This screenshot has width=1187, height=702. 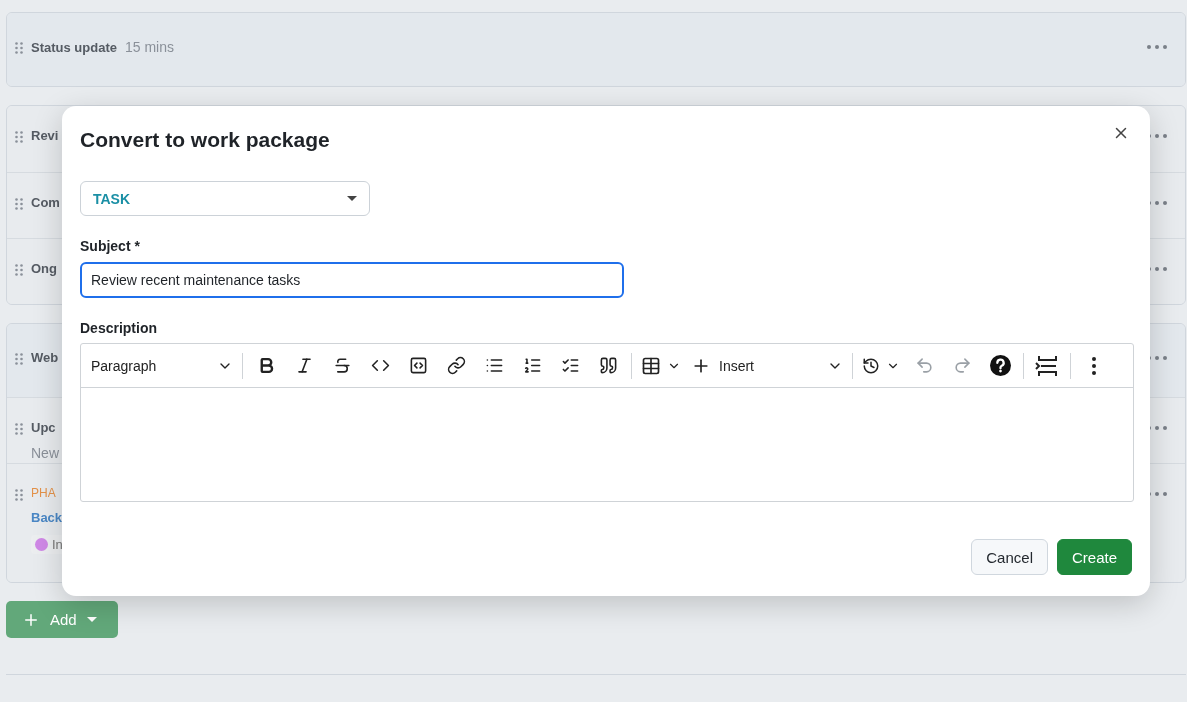 I want to click on item-title: Ong, so click(x=44, y=268).